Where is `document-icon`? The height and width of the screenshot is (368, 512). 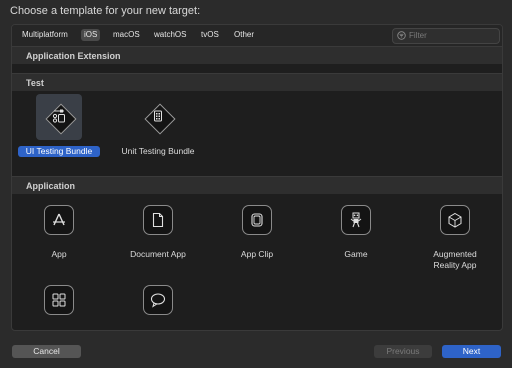
document-icon is located at coordinates (158, 220).